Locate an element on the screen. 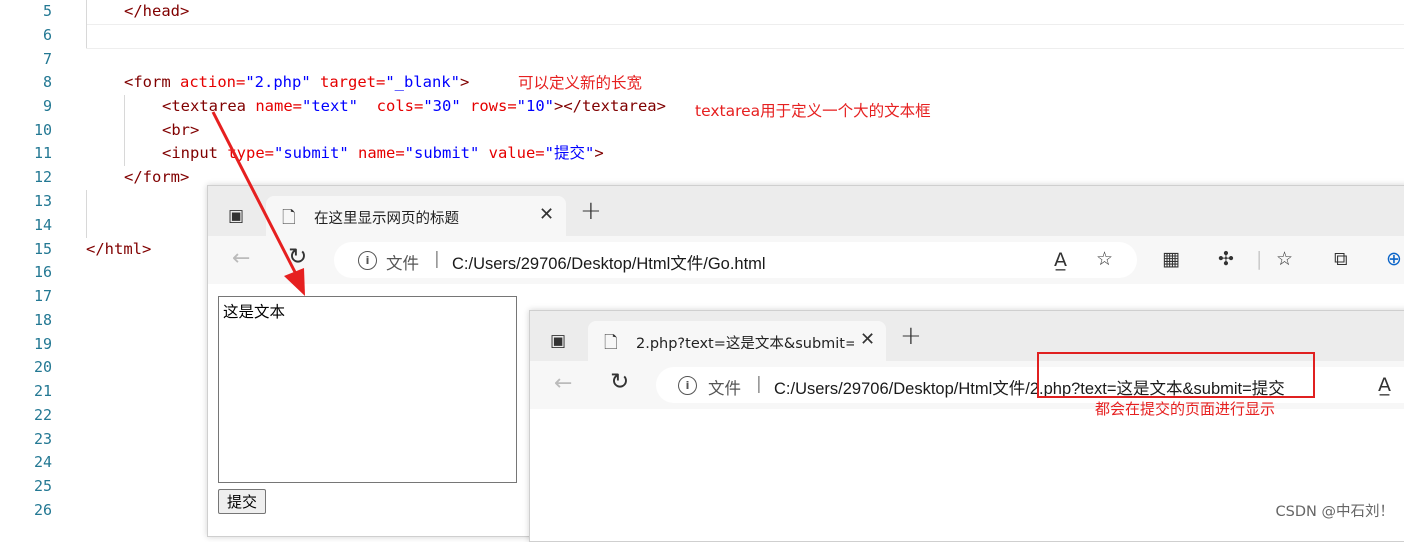 The height and width of the screenshot is (542, 1404). arrow-head is located at coordinates (294, 282).